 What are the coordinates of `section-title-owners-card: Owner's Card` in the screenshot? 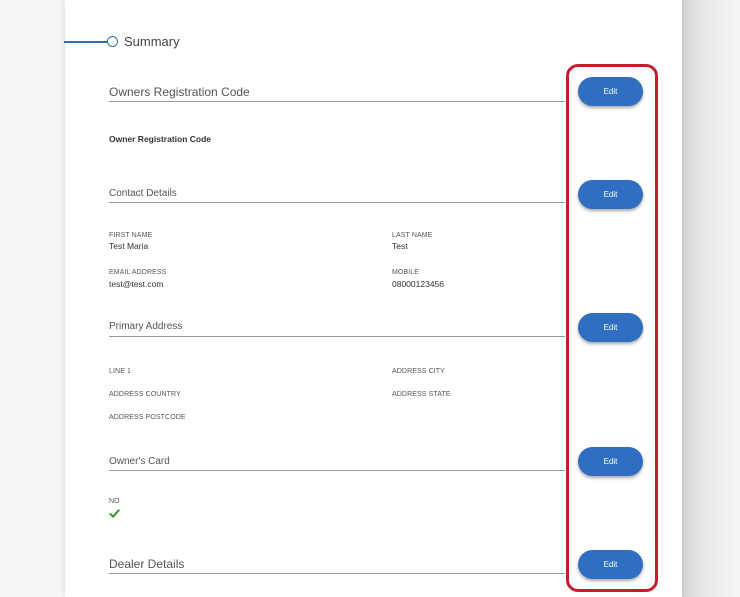 It's located at (139, 461).